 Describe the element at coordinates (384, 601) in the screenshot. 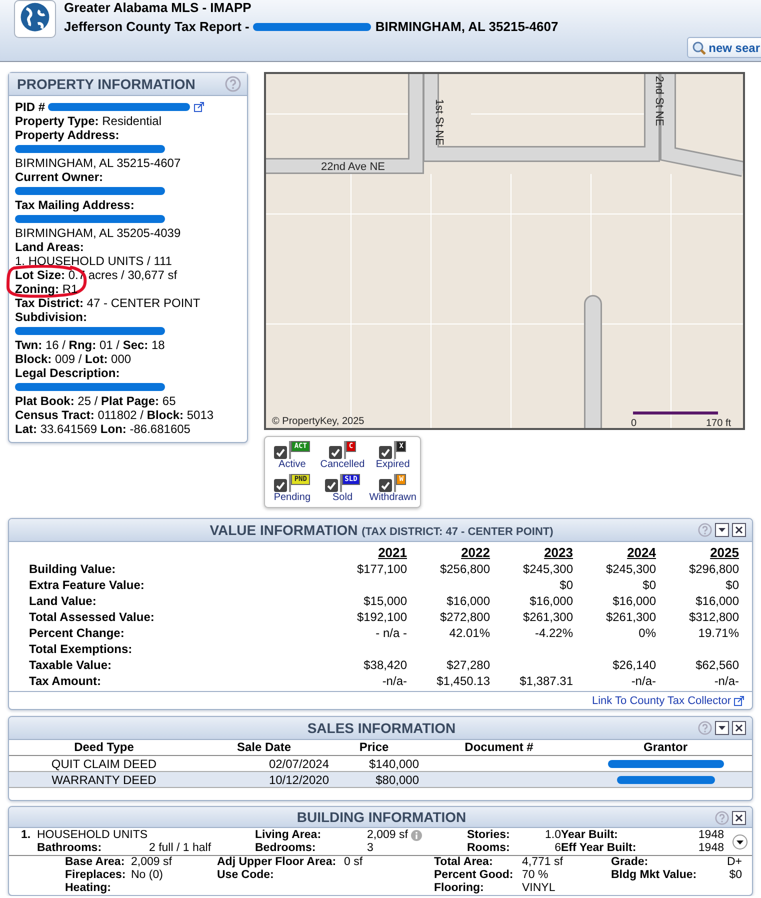

I see `table-cell-text: $15,000` at that location.